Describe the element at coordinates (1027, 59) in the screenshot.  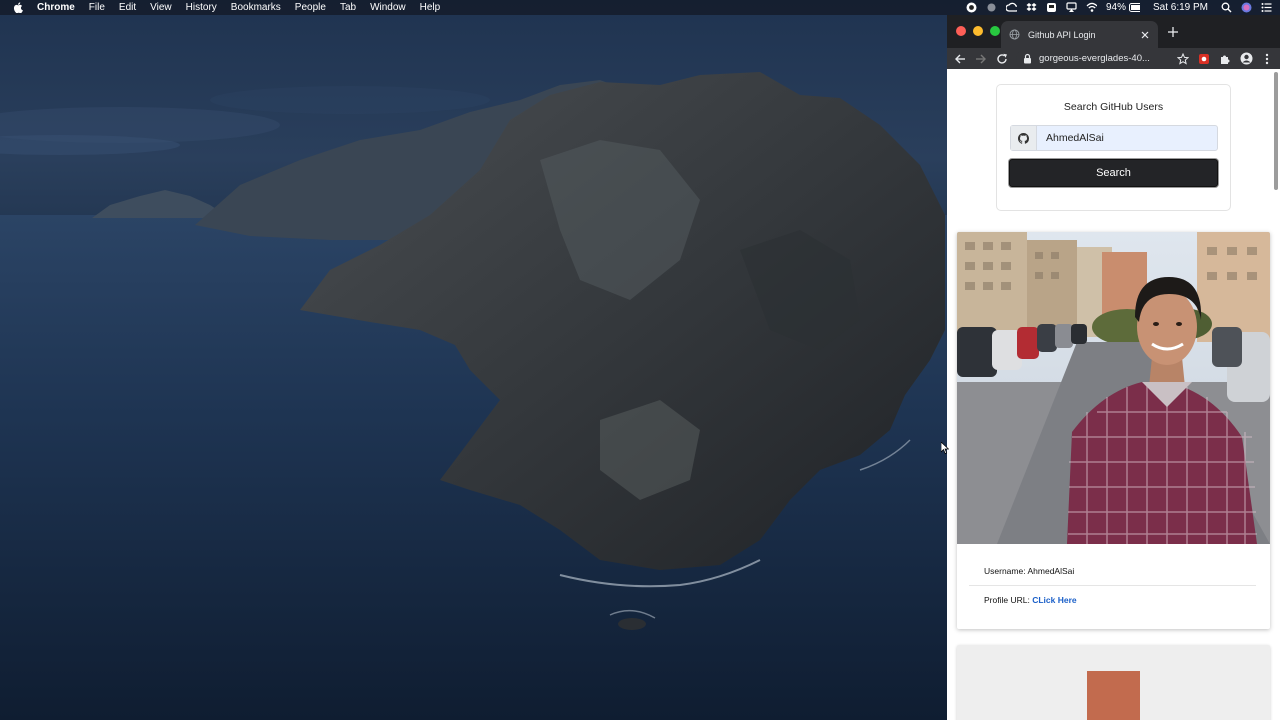
I see `lock-icon` at that location.